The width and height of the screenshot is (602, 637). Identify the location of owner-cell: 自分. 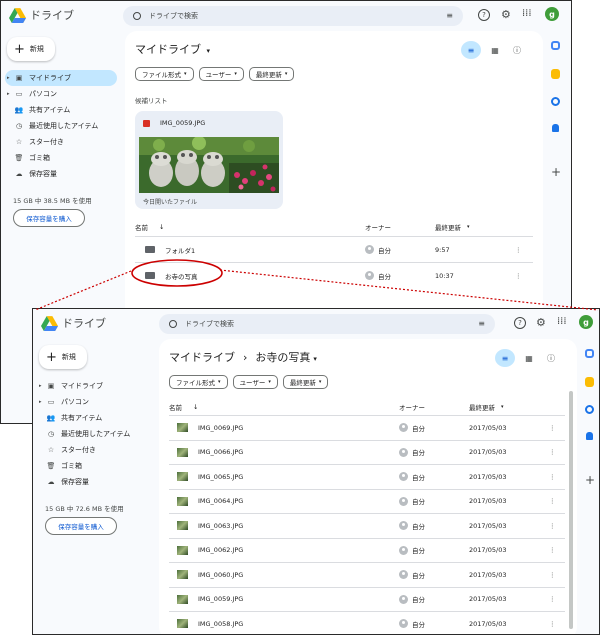
(378, 250).